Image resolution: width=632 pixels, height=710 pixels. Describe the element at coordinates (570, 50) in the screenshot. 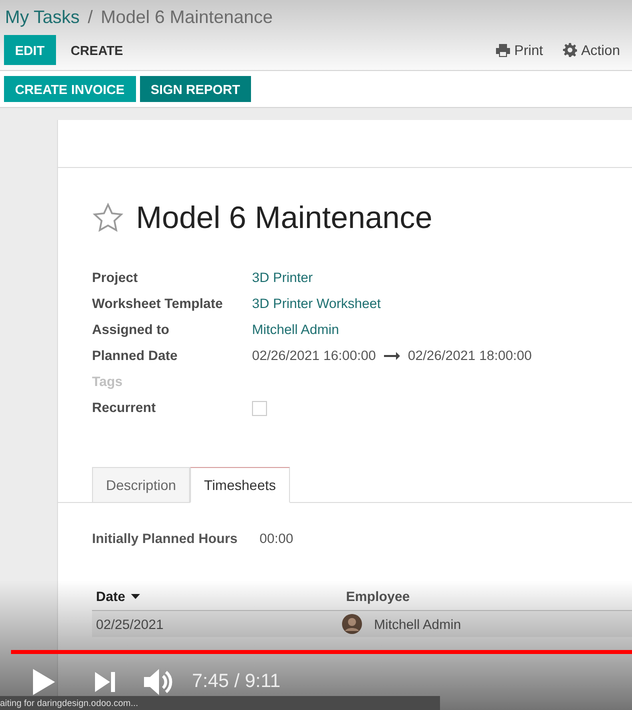

I see `gear-icon` at that location.